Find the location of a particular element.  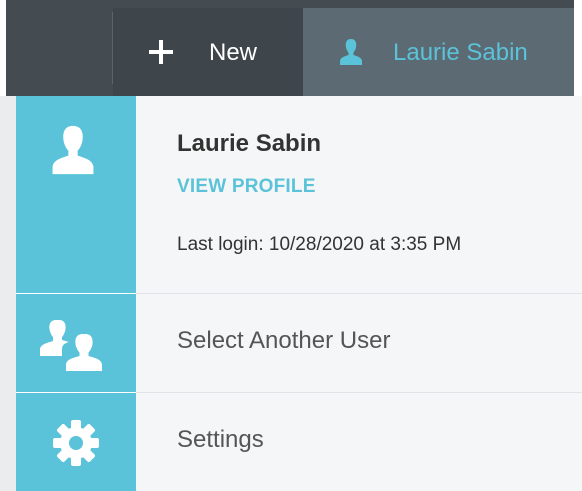

select-another-user-label: Select Another User is located at coordinates (284, 340).